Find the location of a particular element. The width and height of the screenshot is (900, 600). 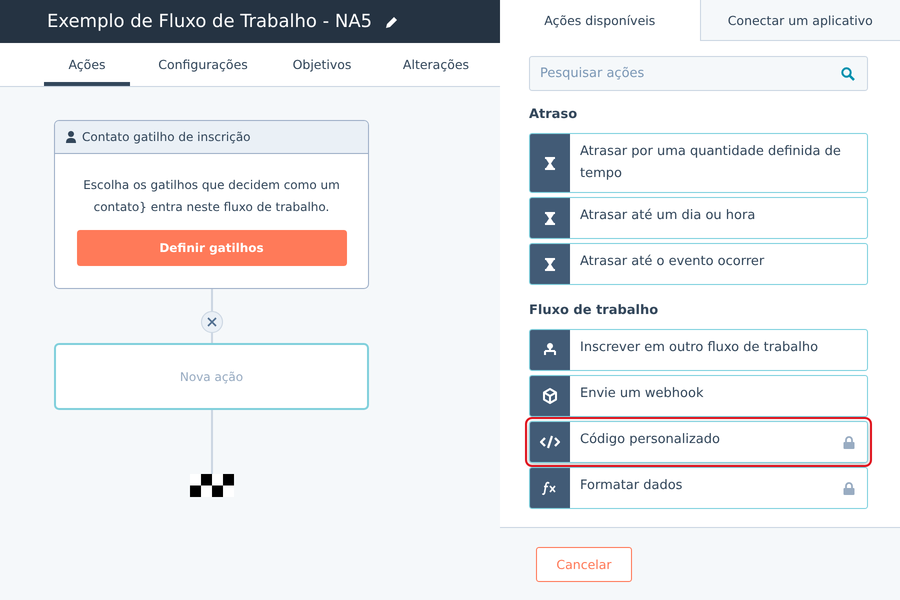

pencil-icon is located at coordinates (392, 22).